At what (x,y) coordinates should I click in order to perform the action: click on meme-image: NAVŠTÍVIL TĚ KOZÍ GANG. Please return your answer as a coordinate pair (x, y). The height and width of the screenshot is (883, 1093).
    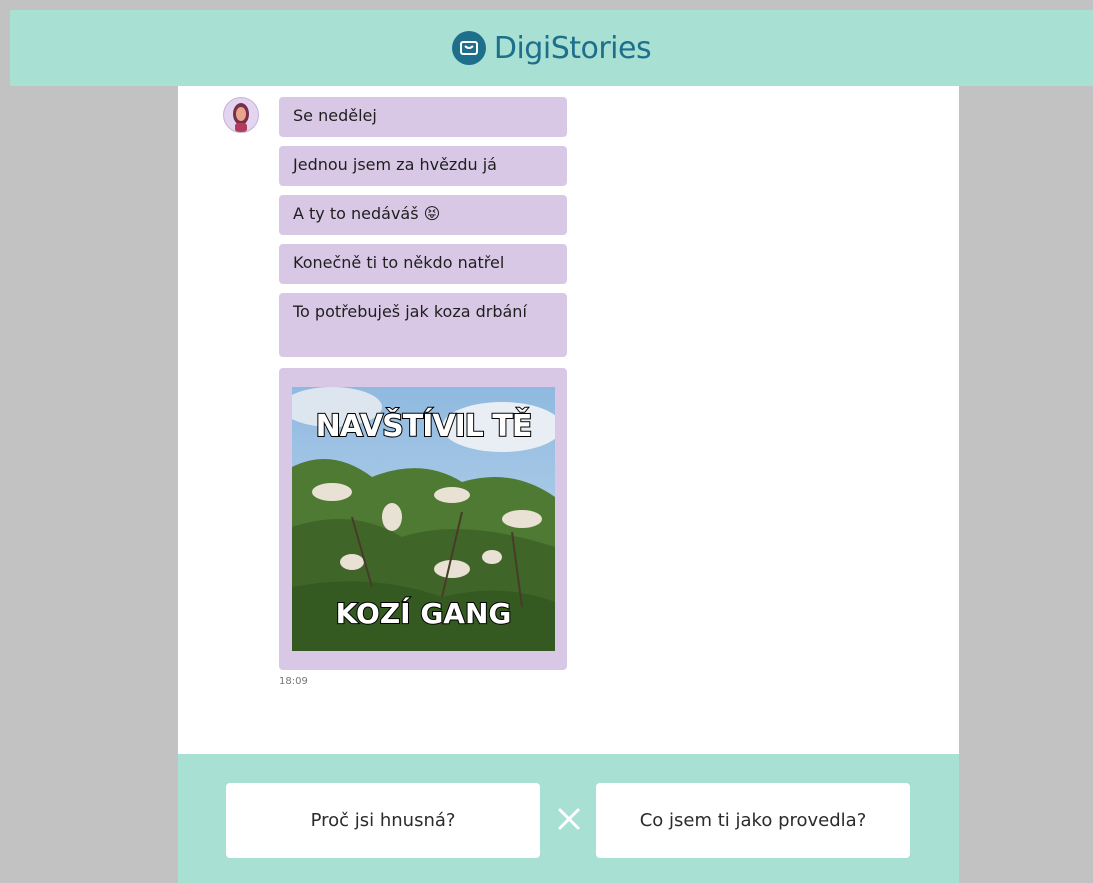
    Looking at the image, I should click on (423, 519).